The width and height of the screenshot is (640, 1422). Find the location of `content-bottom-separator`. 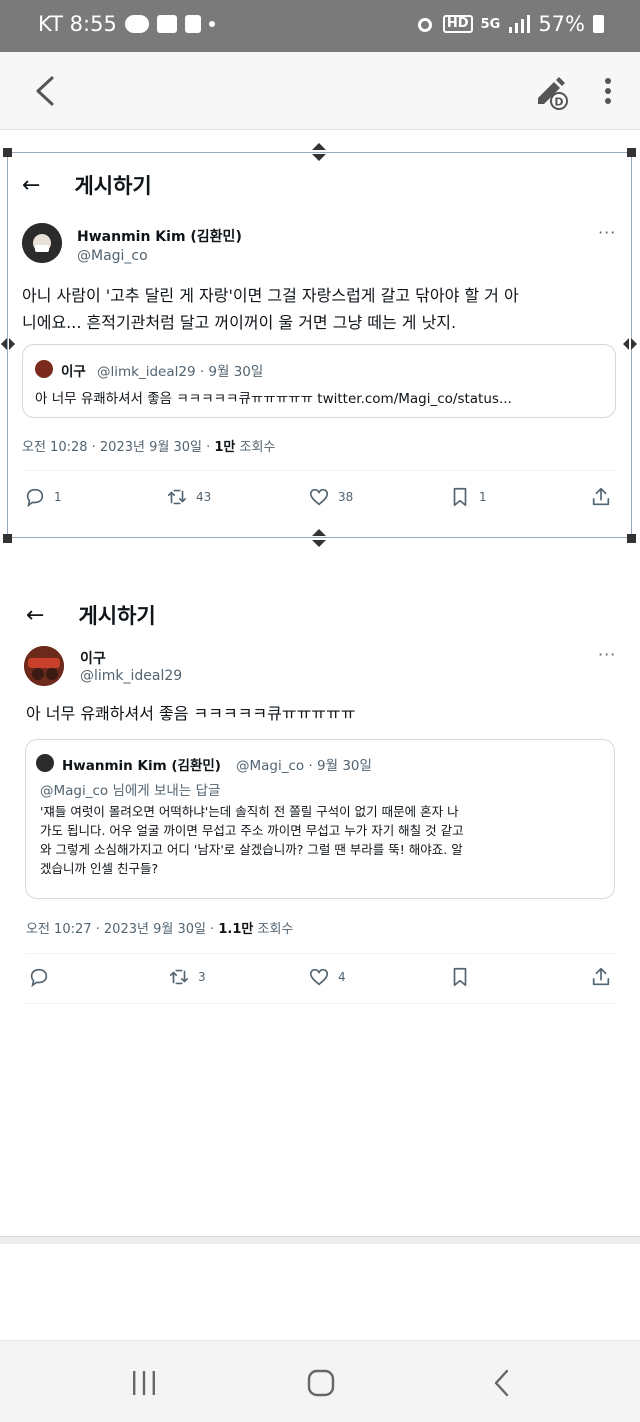

content-bottom-separator is located at coordinates (320, 1240).